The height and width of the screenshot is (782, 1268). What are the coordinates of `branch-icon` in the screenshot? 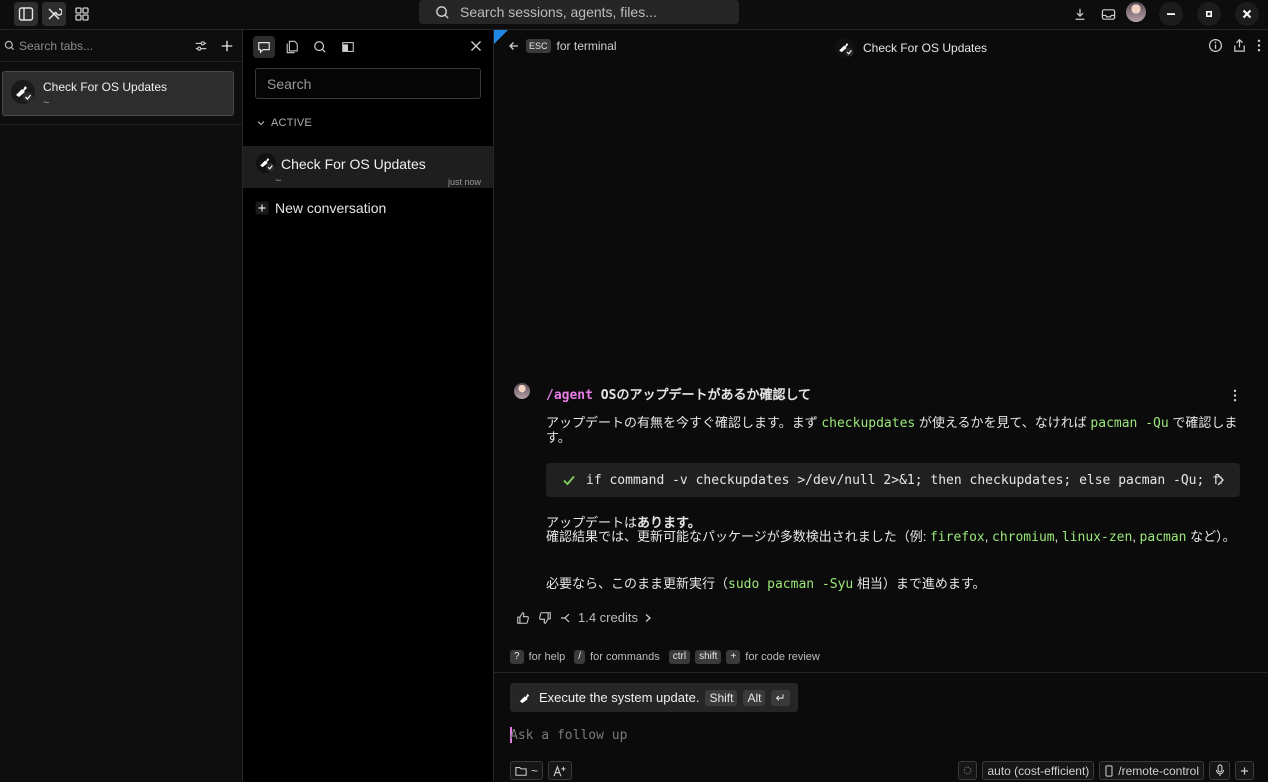 It's located at (565, 617).